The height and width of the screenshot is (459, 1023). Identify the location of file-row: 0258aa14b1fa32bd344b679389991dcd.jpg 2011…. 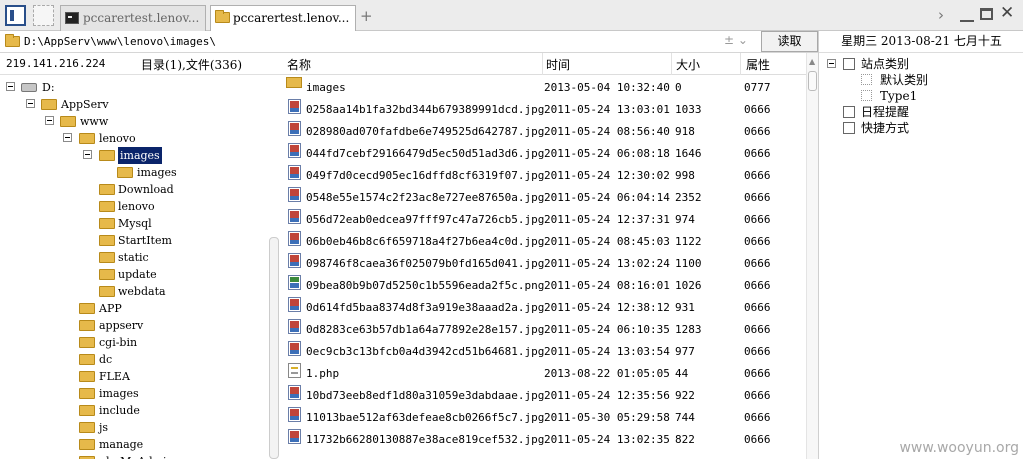
(543, 110).